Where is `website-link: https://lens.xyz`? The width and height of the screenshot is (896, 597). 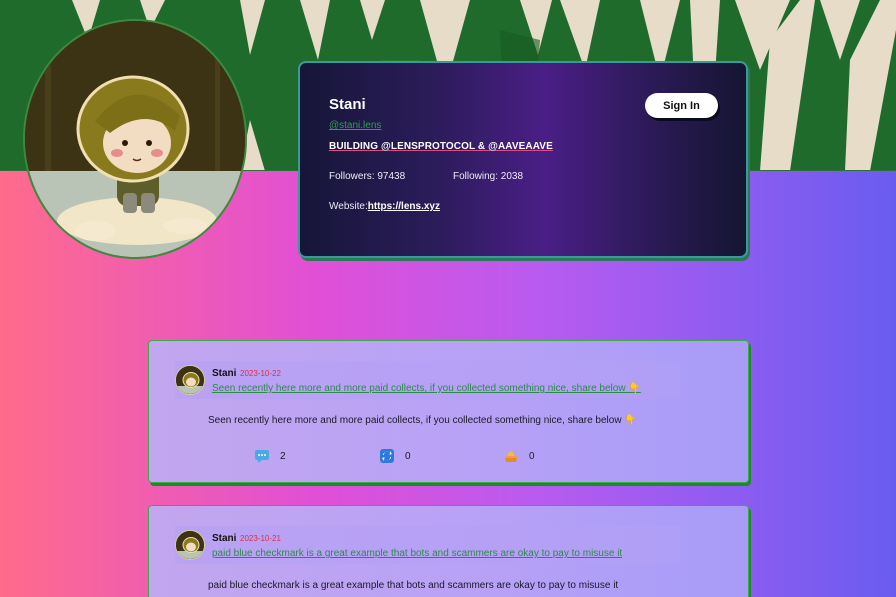 website-link: https://lens.xyz is located at coordinates (404, 206).